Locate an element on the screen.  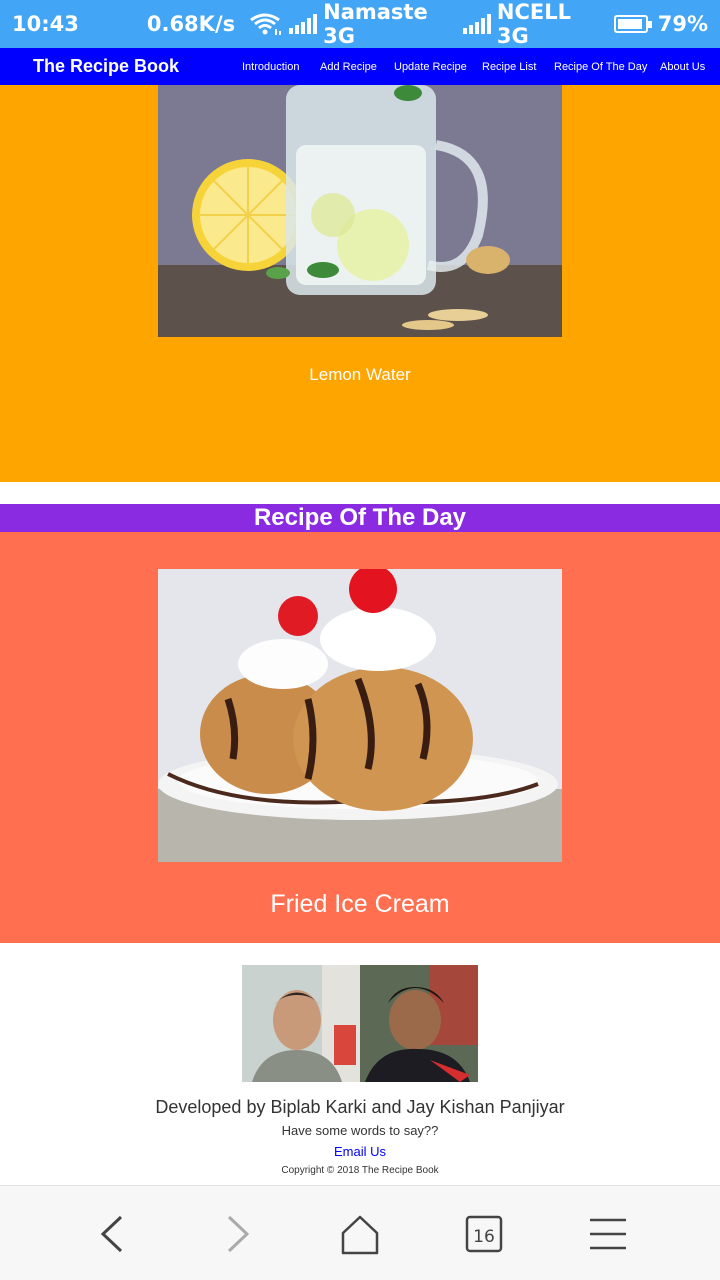
carrier-1: Namaste 3G is located at coordinates (375, 24).